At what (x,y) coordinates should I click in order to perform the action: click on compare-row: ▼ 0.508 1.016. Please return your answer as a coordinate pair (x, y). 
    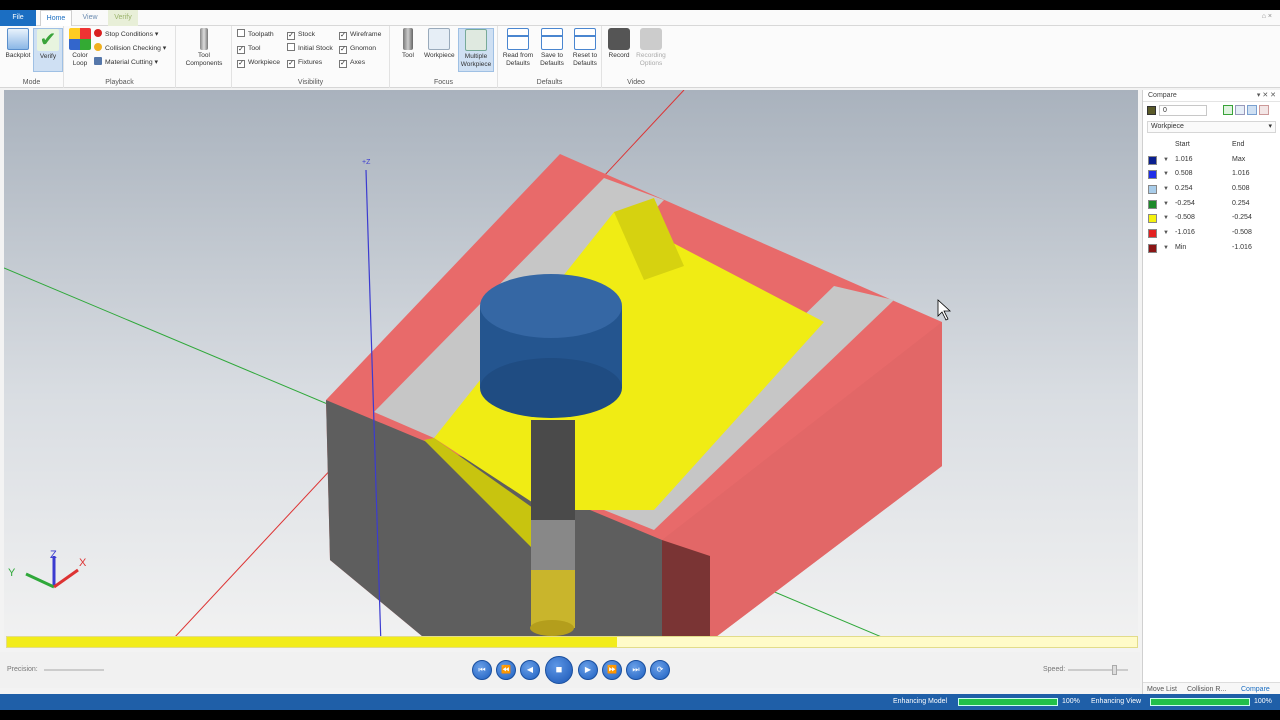
    Looking at the image, I should click on (1211, 174).